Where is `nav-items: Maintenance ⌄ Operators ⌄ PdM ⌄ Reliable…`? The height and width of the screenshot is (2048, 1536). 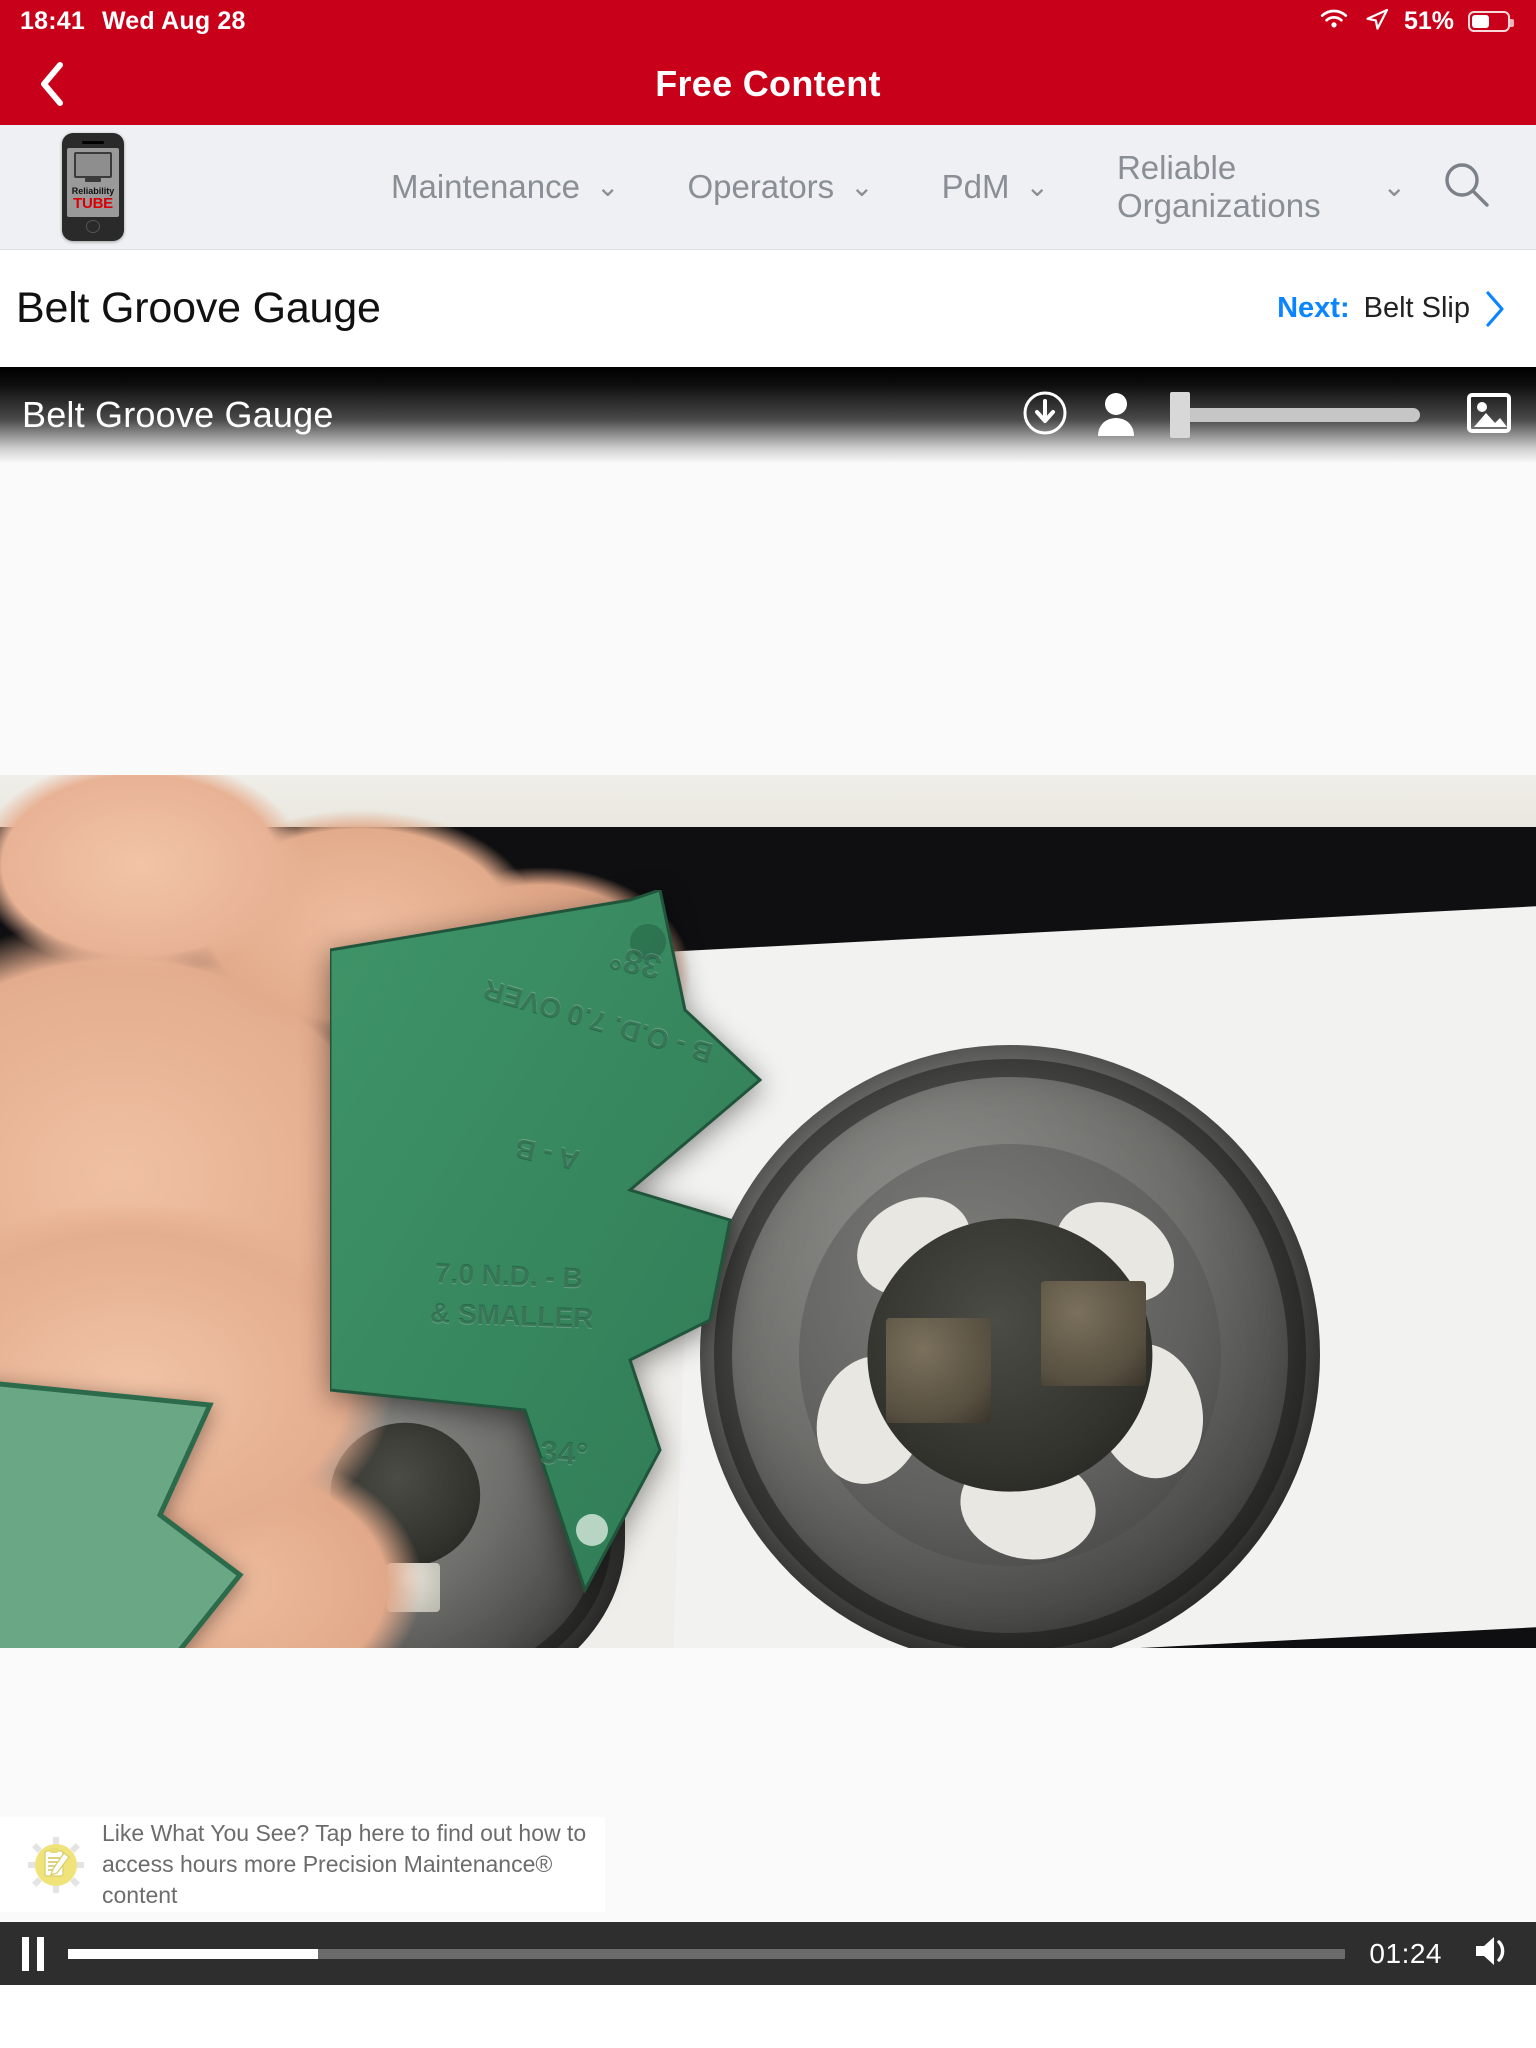 nav-items: Maintenance ⌄ Operators ⌄ PdM ⌄ Reliable… is located at coordinates (898, 187).